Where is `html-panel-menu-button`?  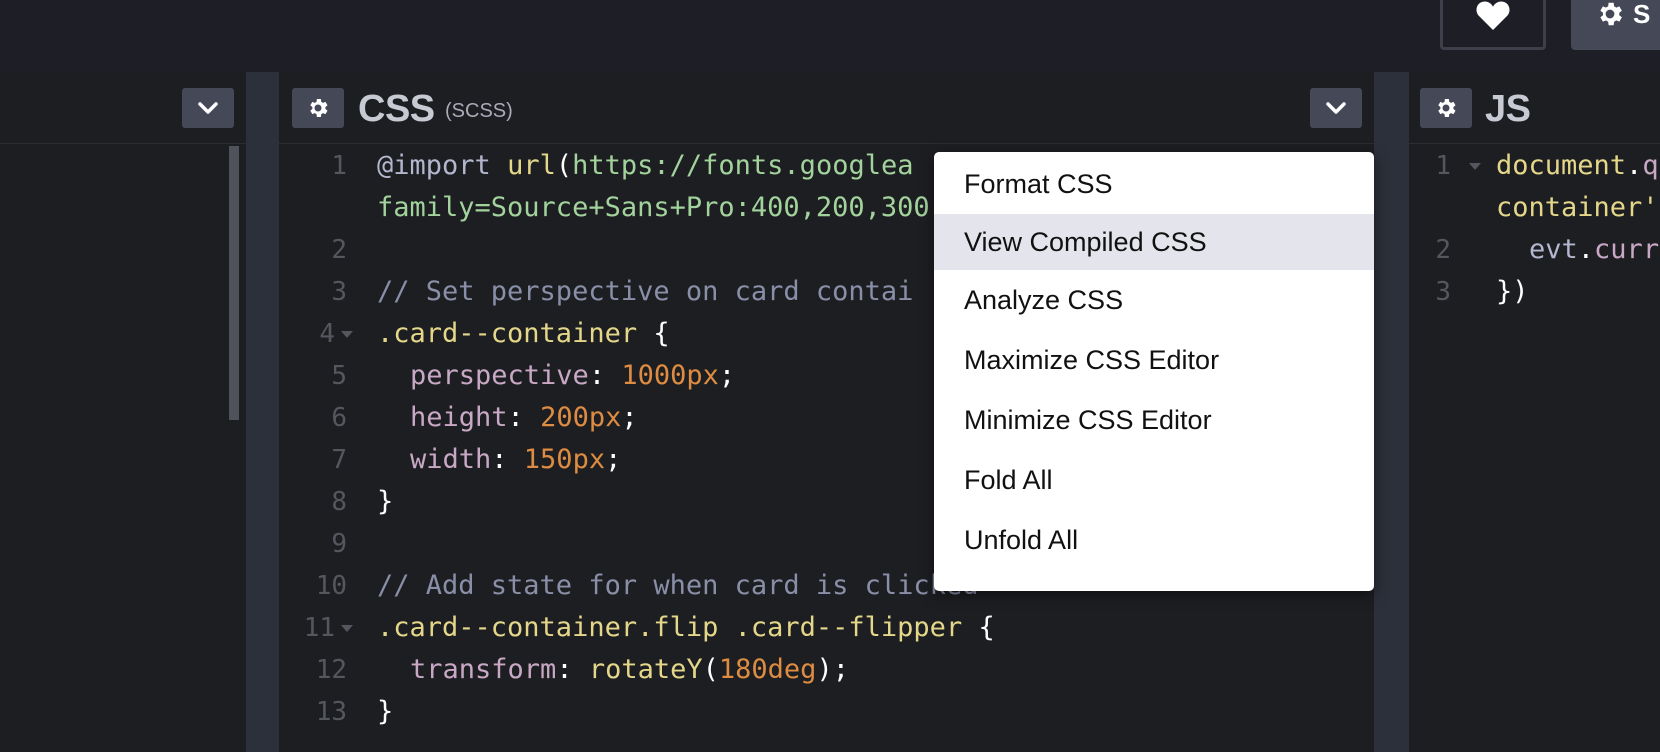
html-panel-menu-button is located at coordinates (208, 108).